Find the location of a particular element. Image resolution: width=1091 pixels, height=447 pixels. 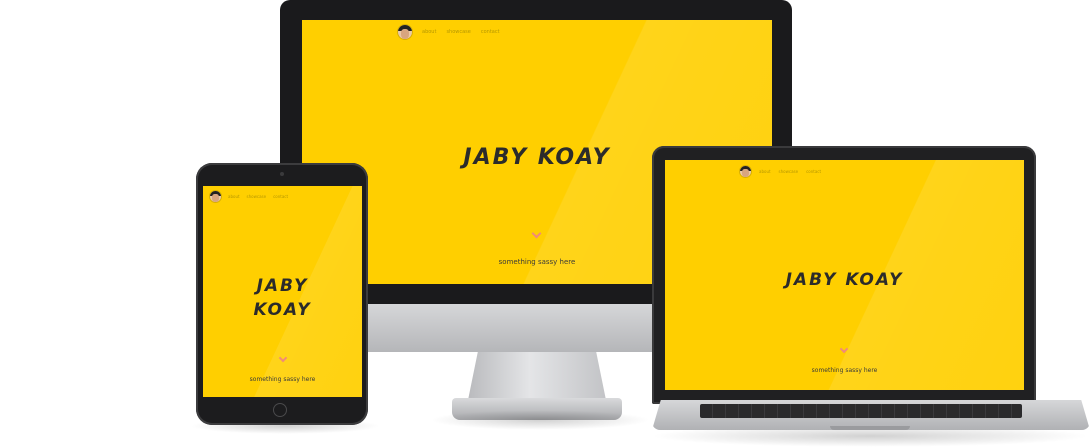

site-nav: about showcase contact is located at coordinates (249, 196).